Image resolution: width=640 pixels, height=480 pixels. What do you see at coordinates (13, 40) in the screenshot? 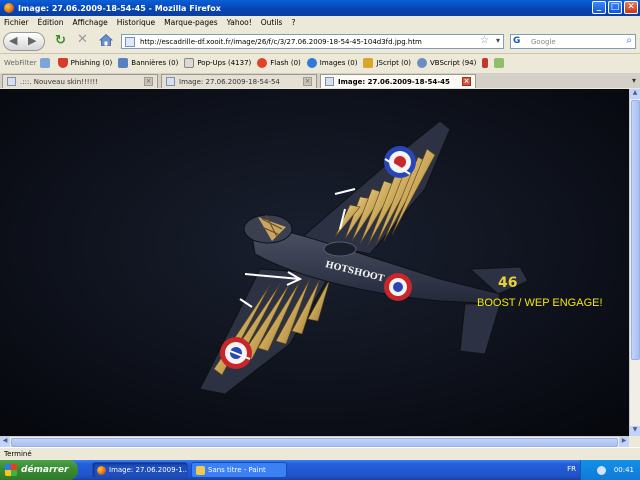
I see `back-arrow-icon: ◀` at bounding box center [13, 40].